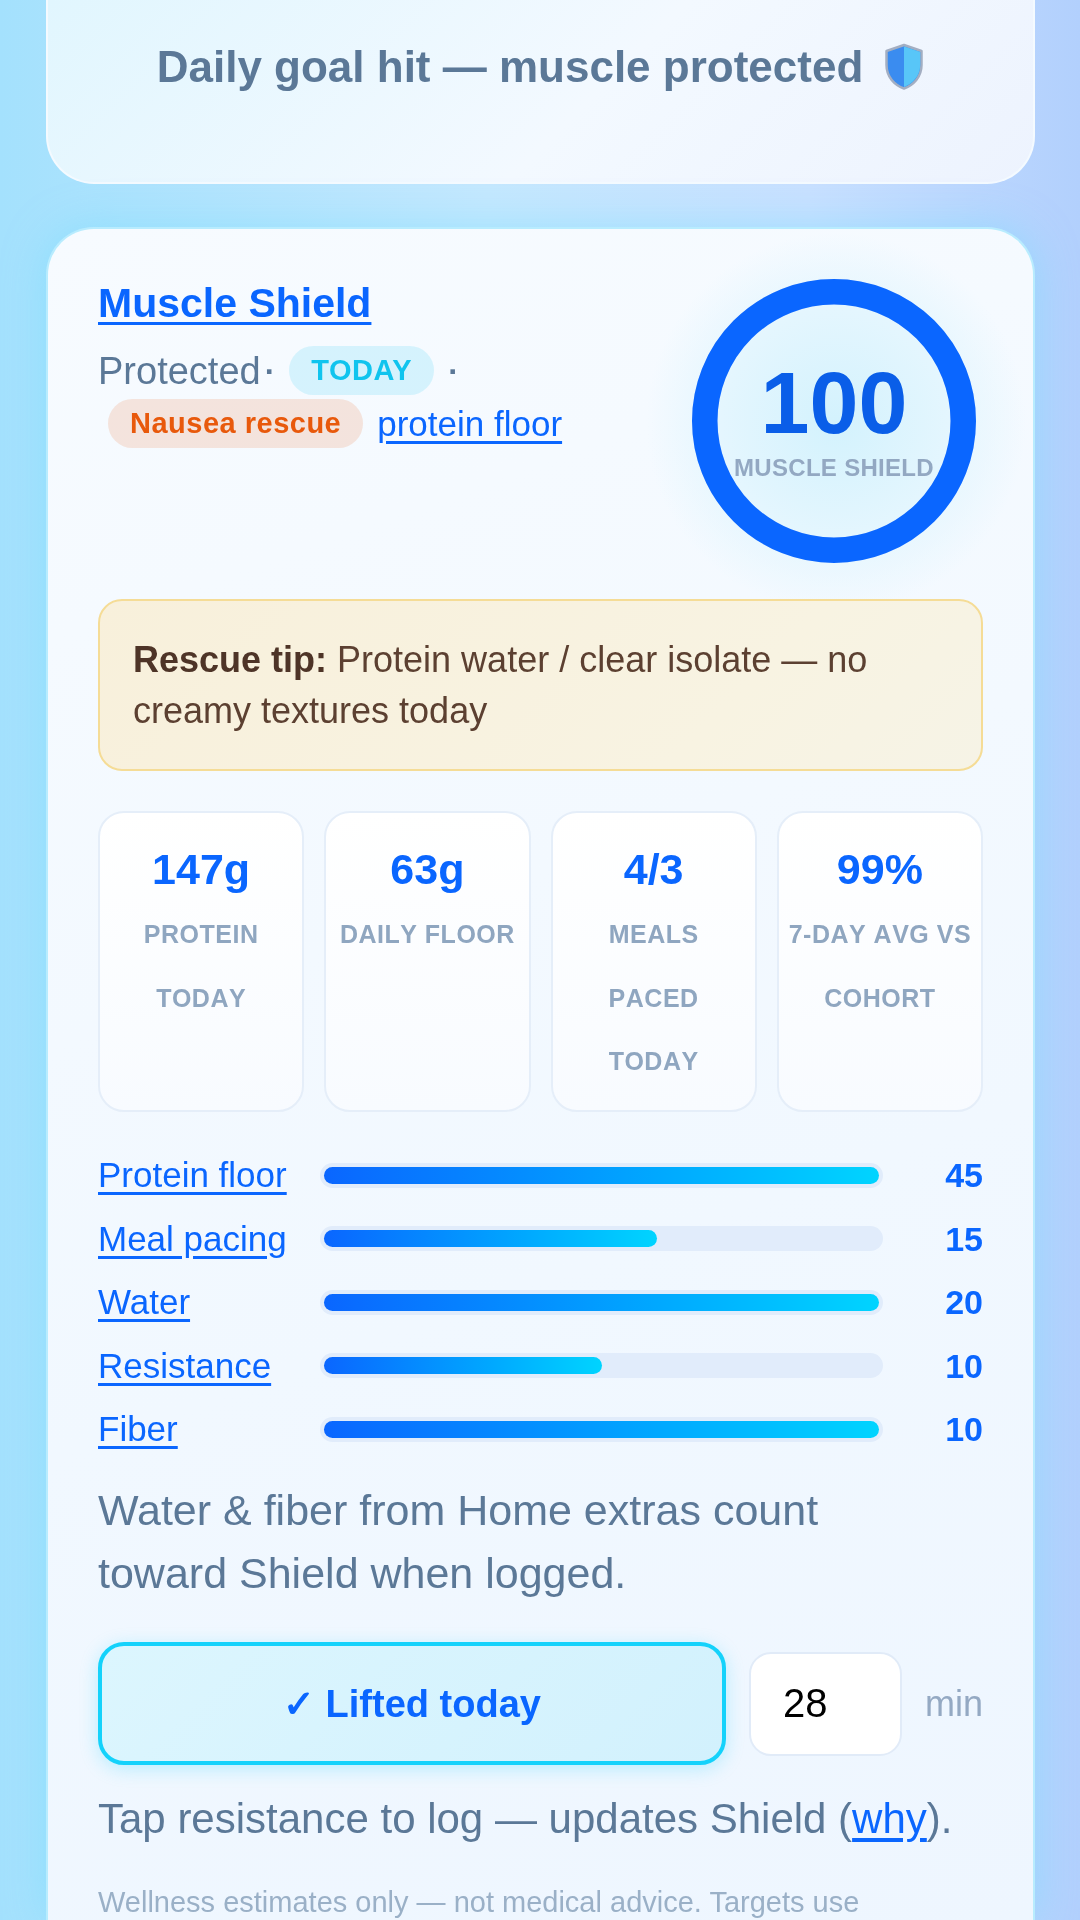  I want to click on bar-value: 15, so click(964, 1238).